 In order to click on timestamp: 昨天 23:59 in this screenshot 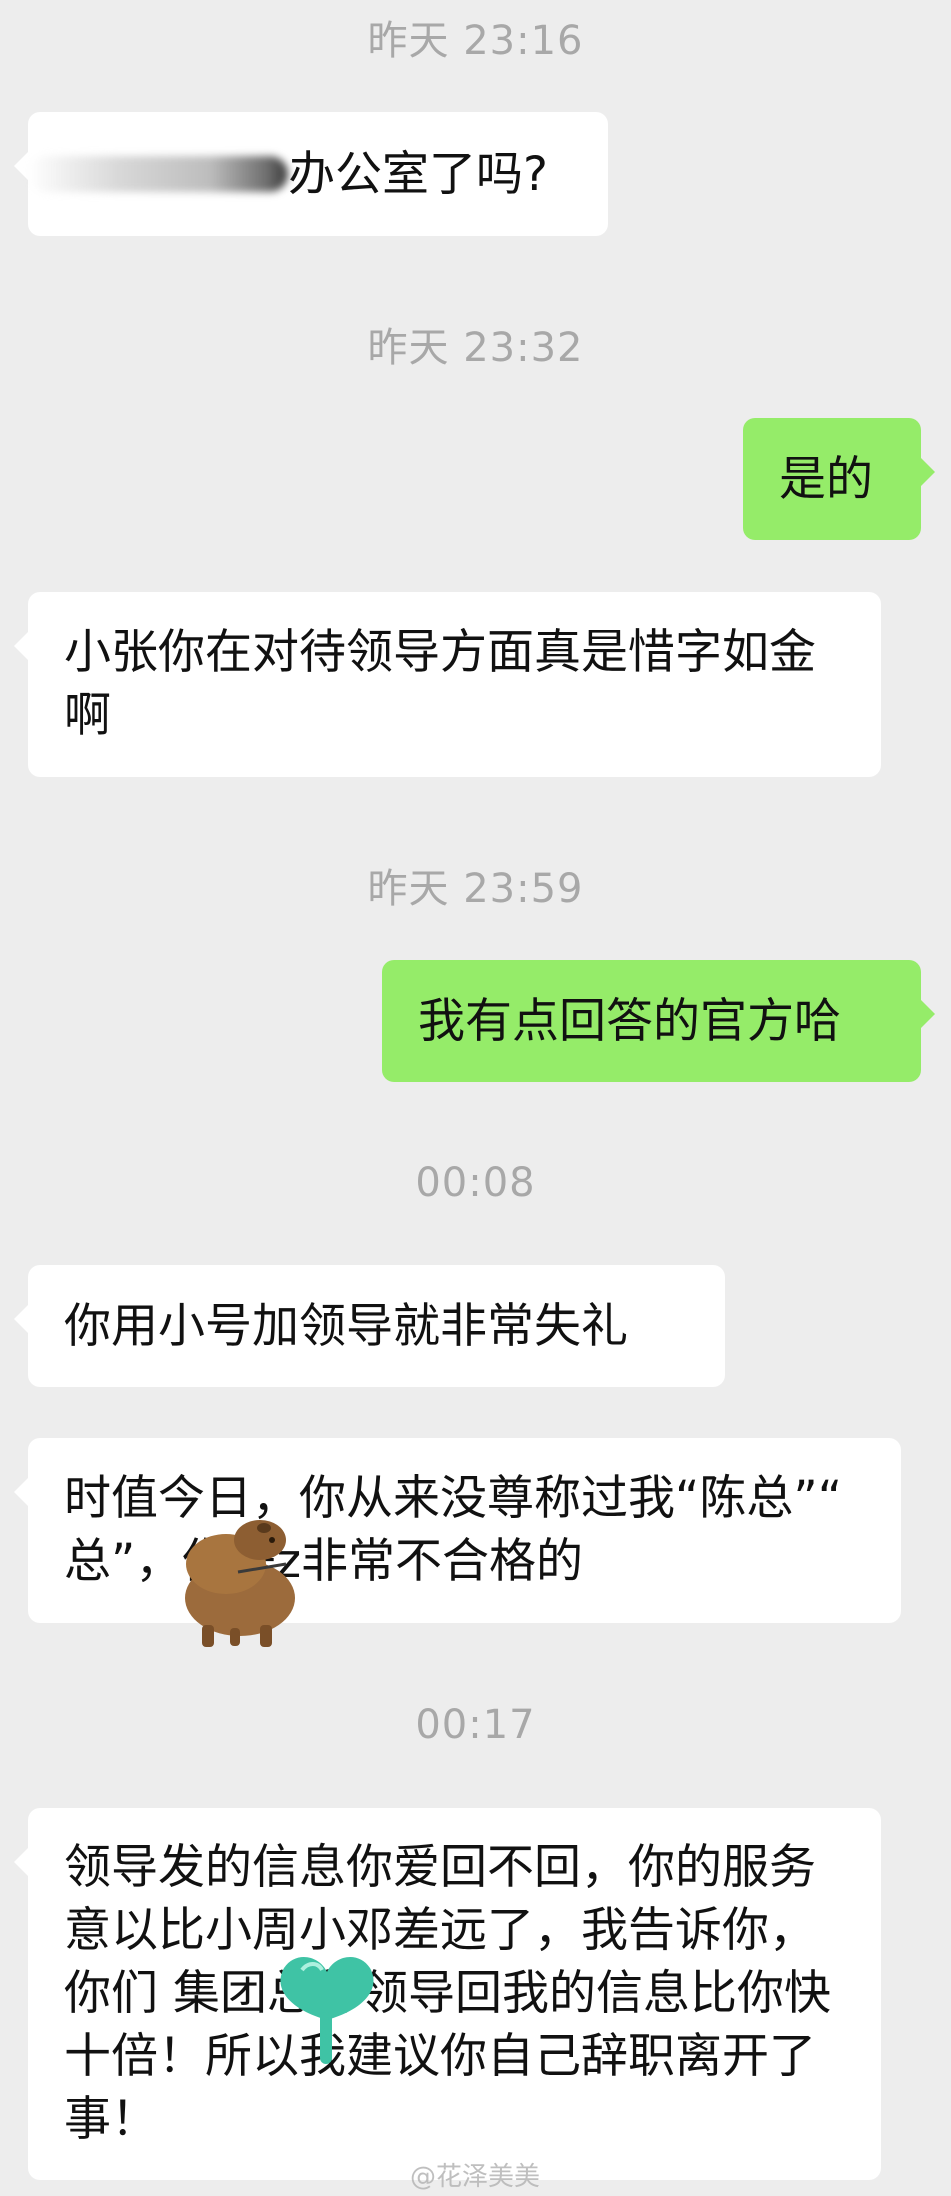, I will do `click(475, 889)`.